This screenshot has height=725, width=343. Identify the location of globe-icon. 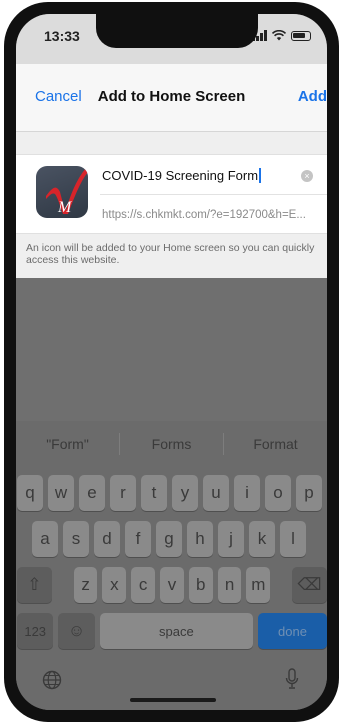
(52, 680).